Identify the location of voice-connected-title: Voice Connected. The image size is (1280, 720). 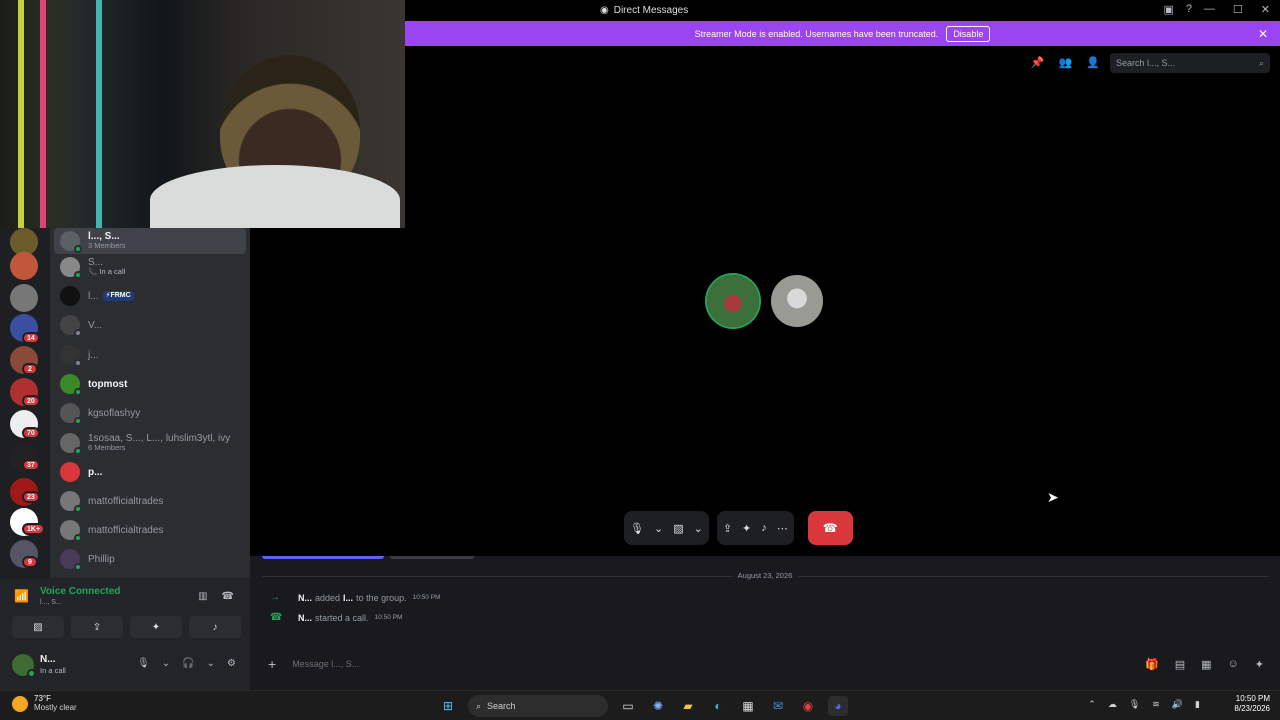
(80, 591).